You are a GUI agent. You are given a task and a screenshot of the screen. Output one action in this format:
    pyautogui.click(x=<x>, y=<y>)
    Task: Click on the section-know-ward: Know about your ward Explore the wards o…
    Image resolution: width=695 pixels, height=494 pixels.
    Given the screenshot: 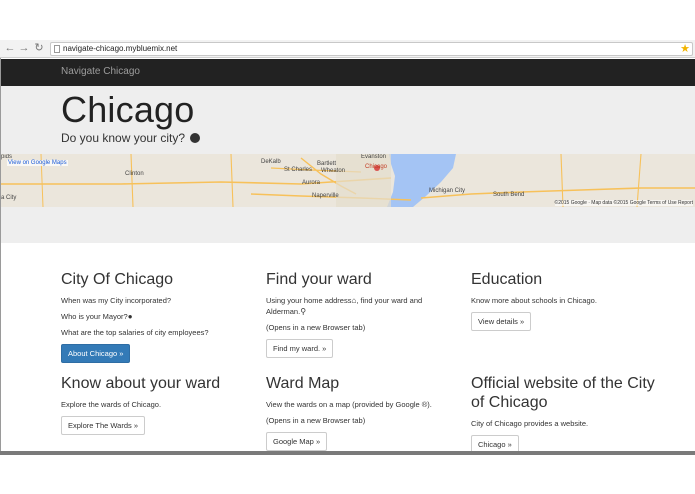 What is the action you would take?
    pyautogui.click(x=156, y=404)
    